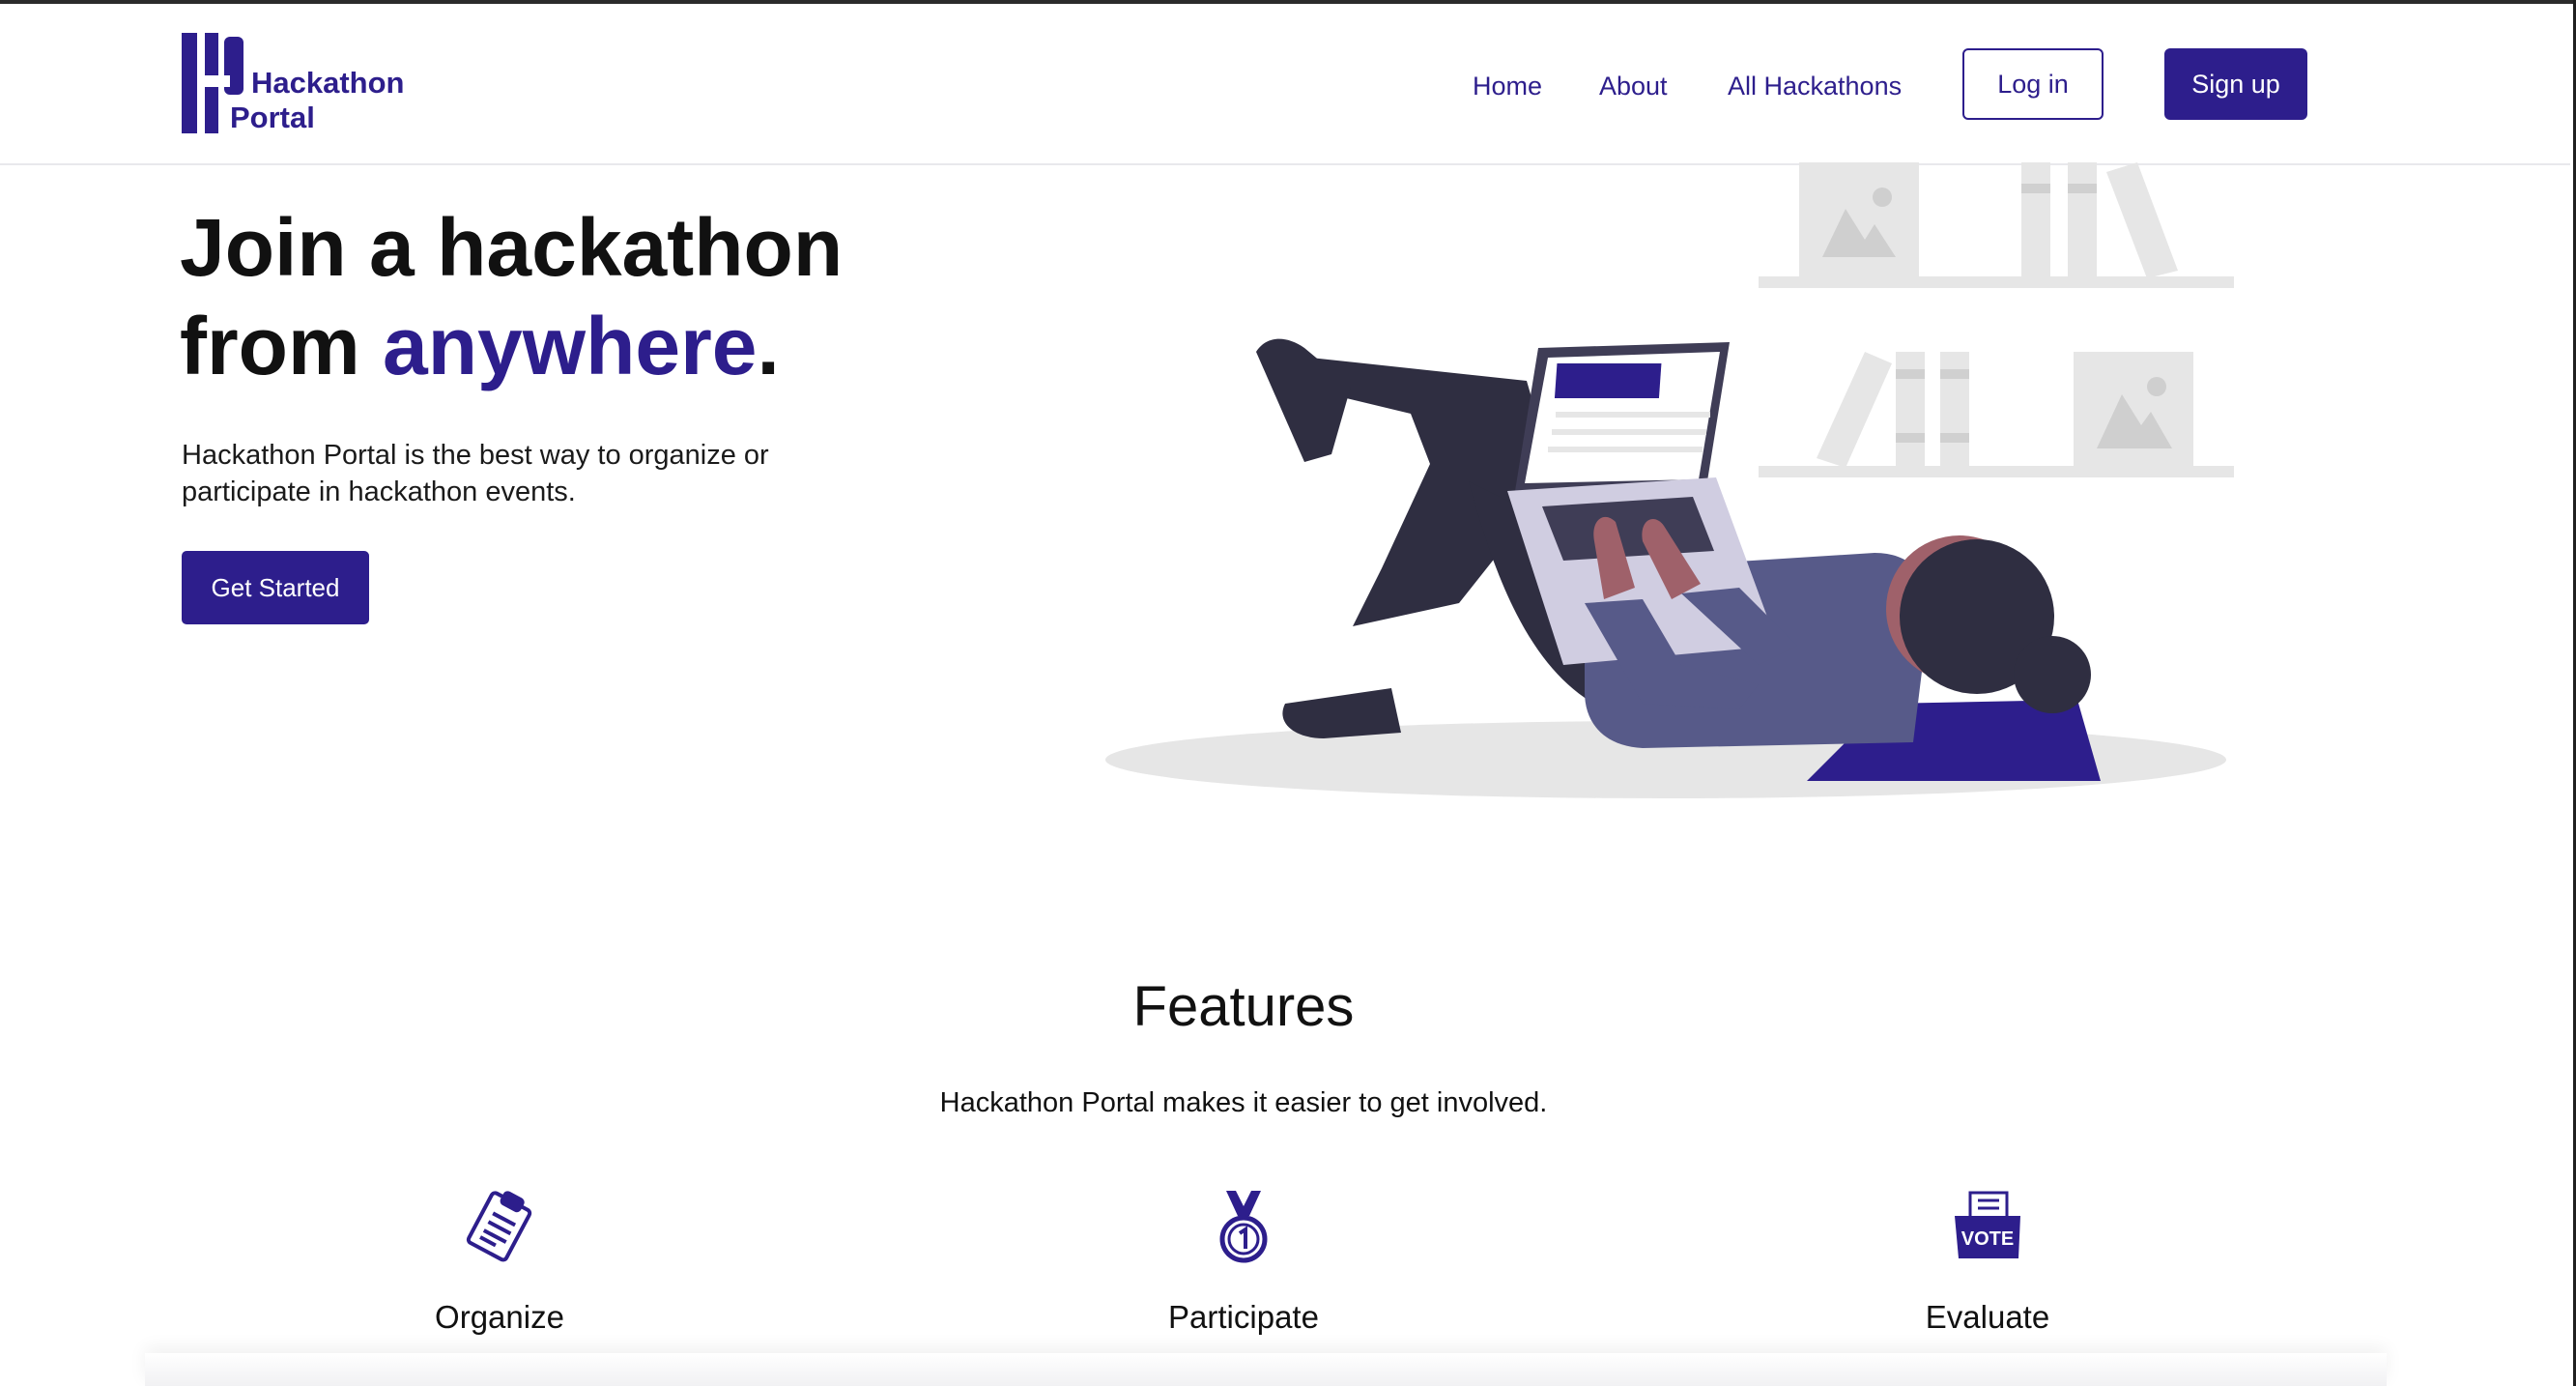  I want to click on logo-line-1: Hackathon, so click(328, 83).